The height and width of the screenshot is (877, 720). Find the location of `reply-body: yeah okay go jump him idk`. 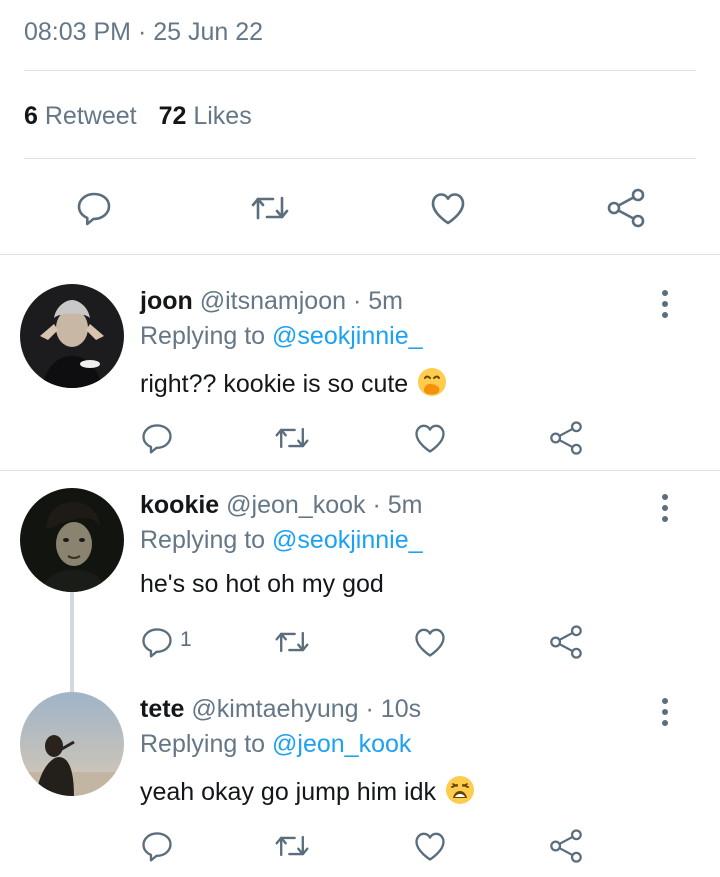

reply-body: yeah okay go jump him idk is located at coordinates (288, 792).